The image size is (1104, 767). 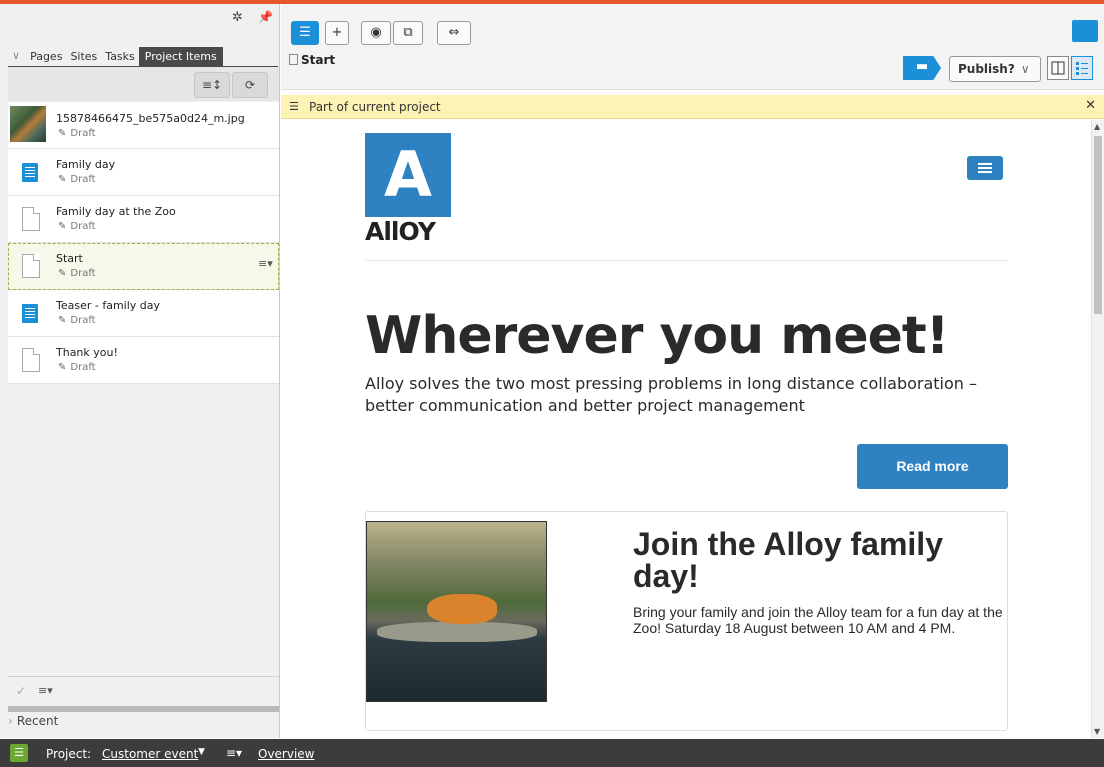 I want to click on list-item: Family day ✎ Draft, so click(x=143, y=172).